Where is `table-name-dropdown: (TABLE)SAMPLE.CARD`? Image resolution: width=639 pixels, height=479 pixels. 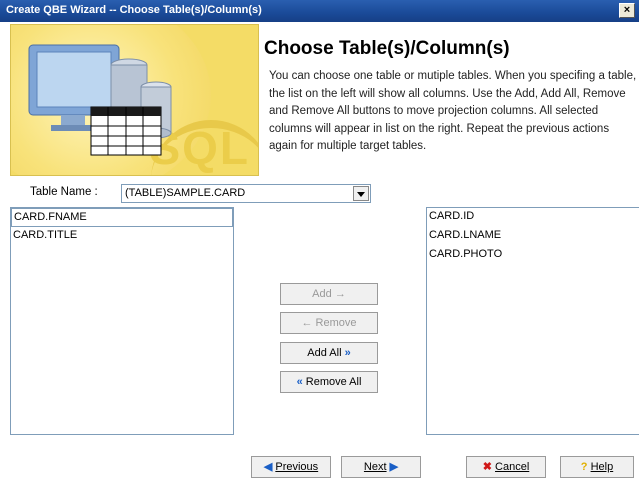
table-name-dropdown: (TABLE)SAMPLE.CARD is located at coordinates (246, 193).